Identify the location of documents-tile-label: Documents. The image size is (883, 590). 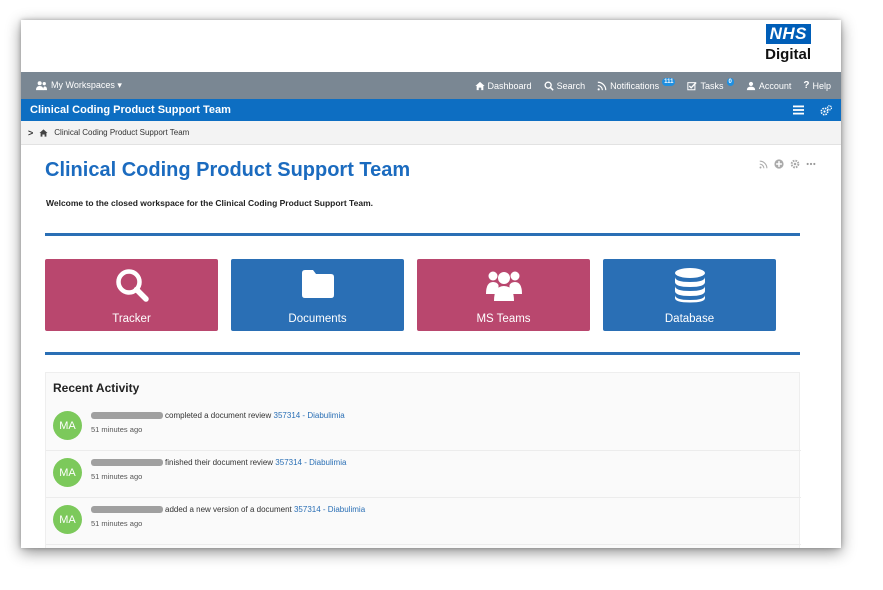
(317, 319).